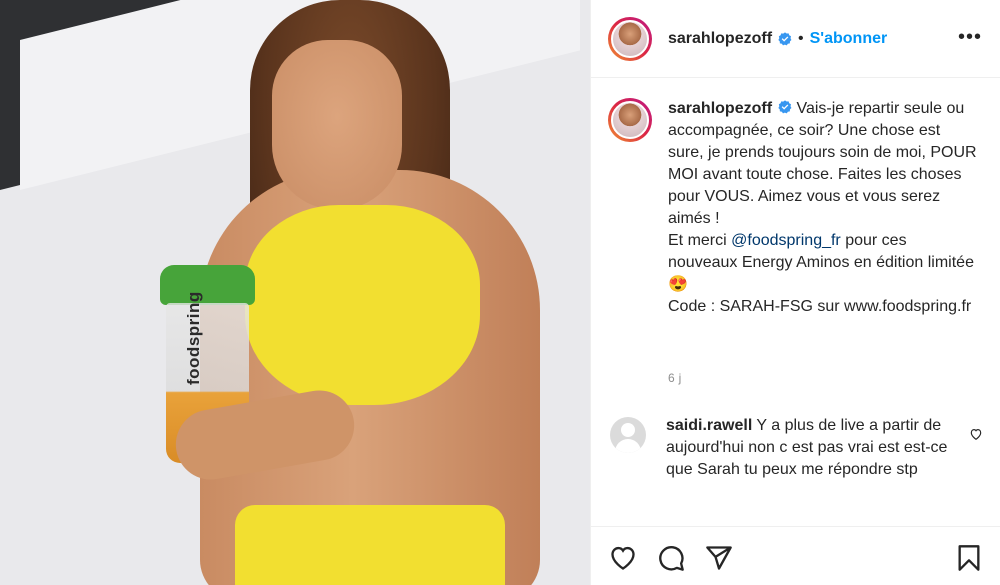 The height and width of the screenshot is (585, 1000). Describe the element at coordinates (362, 305) in the screenshot. I see `bikini-top` at that location.